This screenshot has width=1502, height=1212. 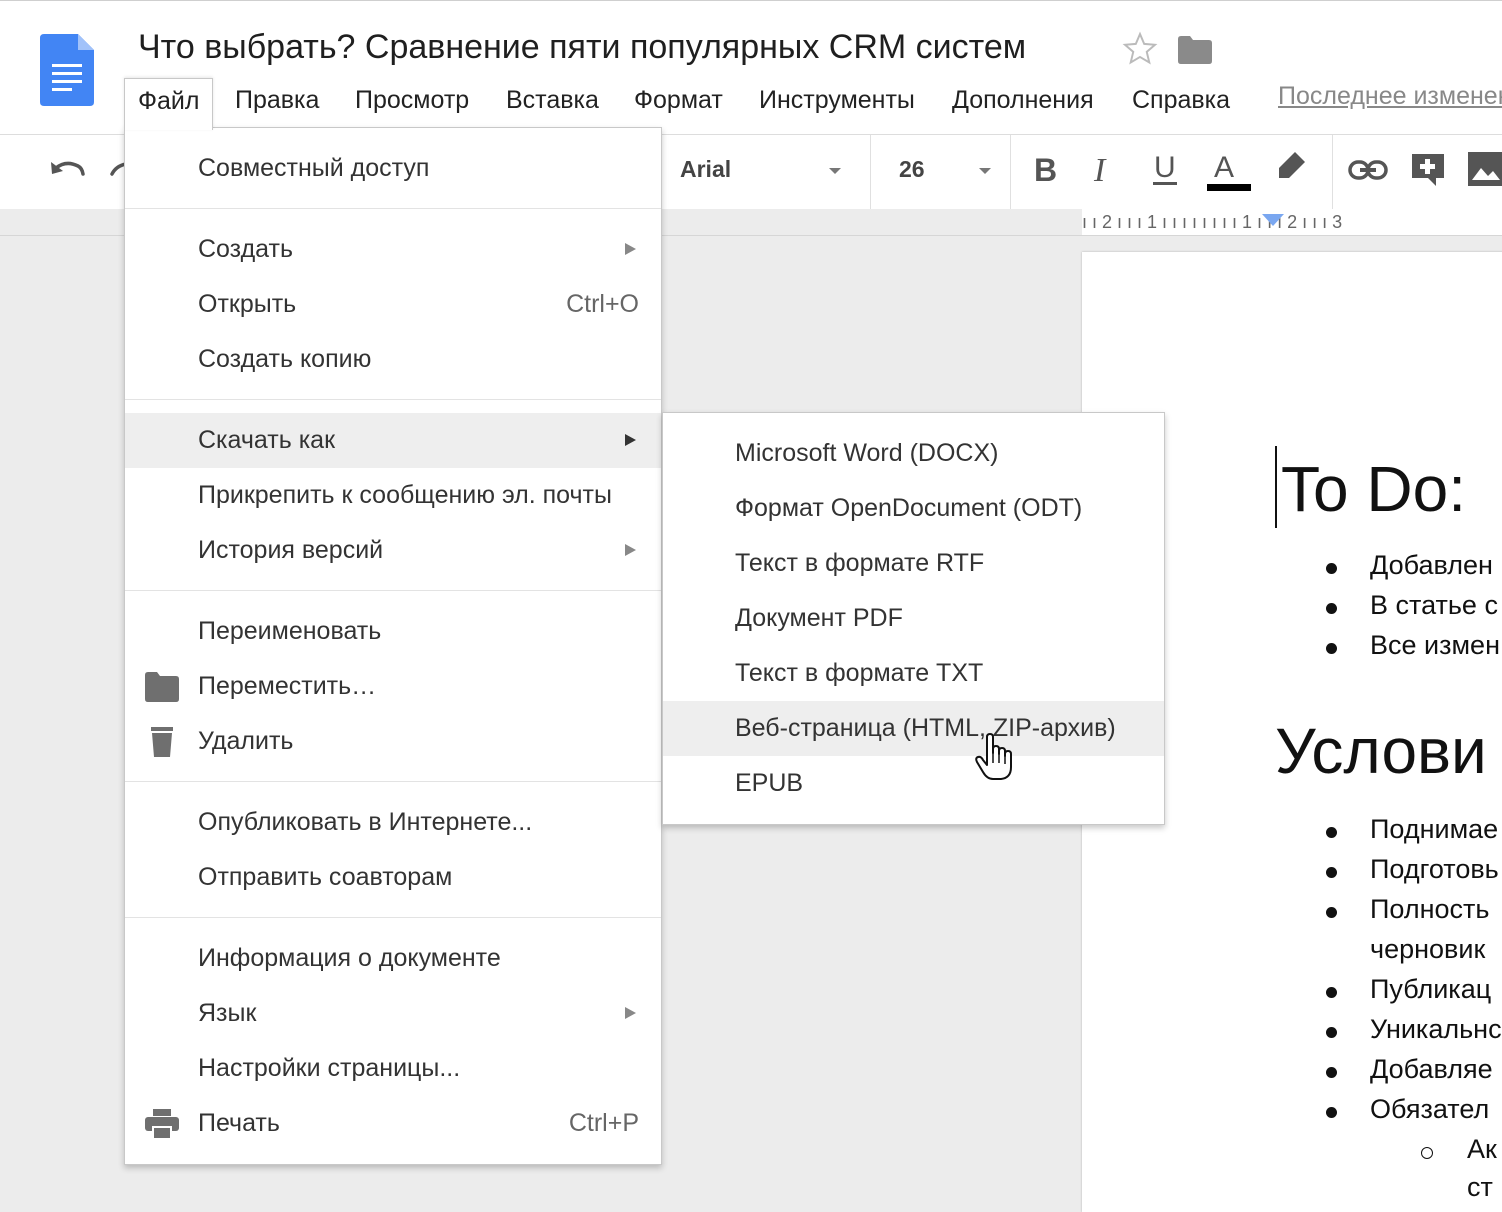 I want to click on menu-item-version-history: История версий, so click(x=393, y=550).